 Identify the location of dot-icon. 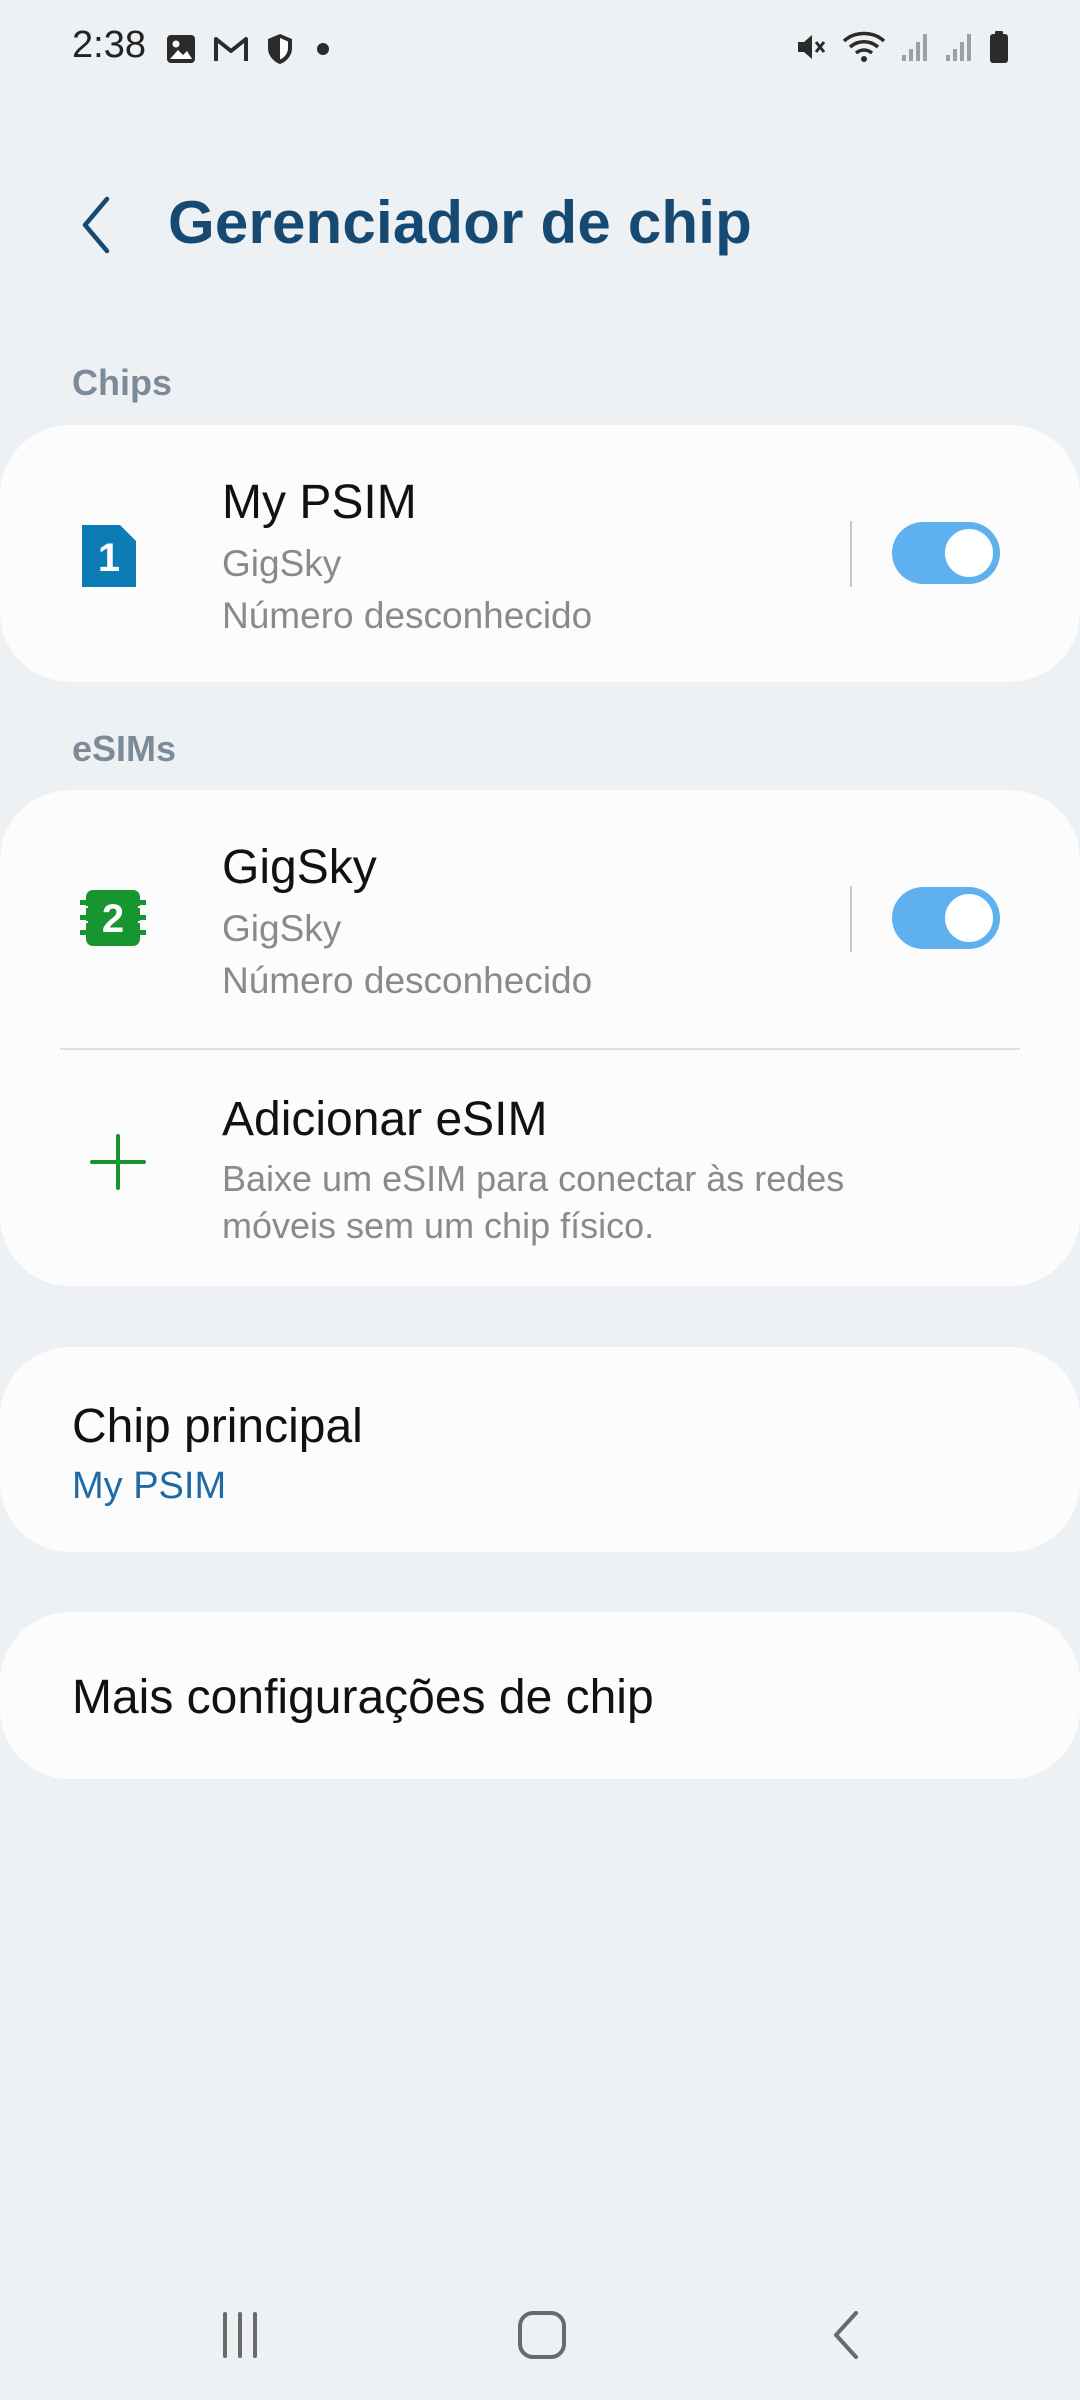
(323, 49).